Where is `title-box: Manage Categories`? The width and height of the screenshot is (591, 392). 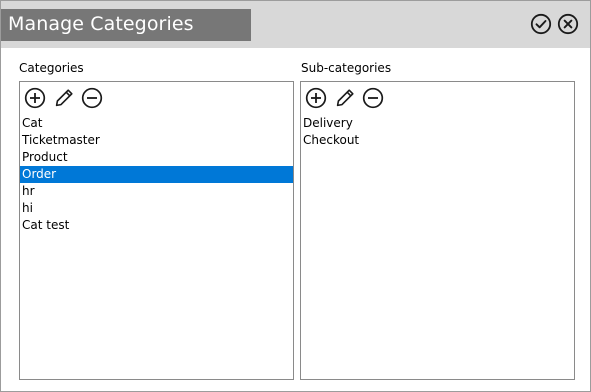
title-box: Manage Categories is located at coordinates (126, 25).